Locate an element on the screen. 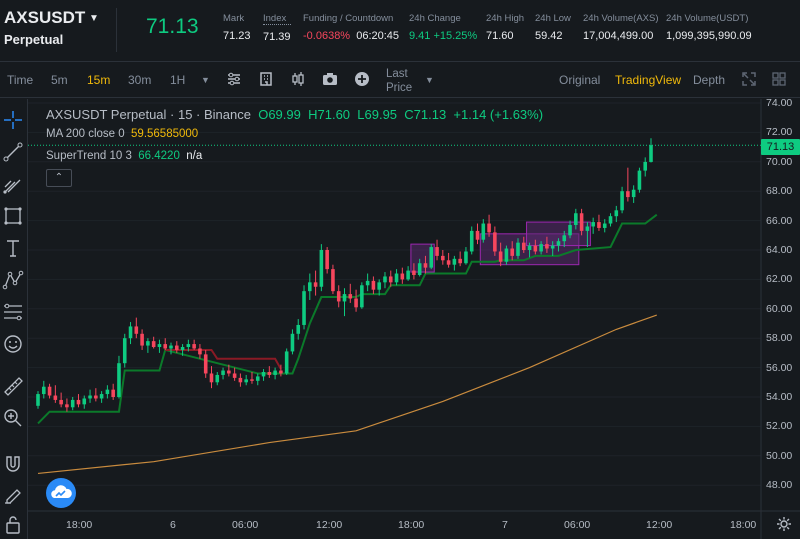 The image size is (800, 539). camera-icon is located at coordinates (330, 79).